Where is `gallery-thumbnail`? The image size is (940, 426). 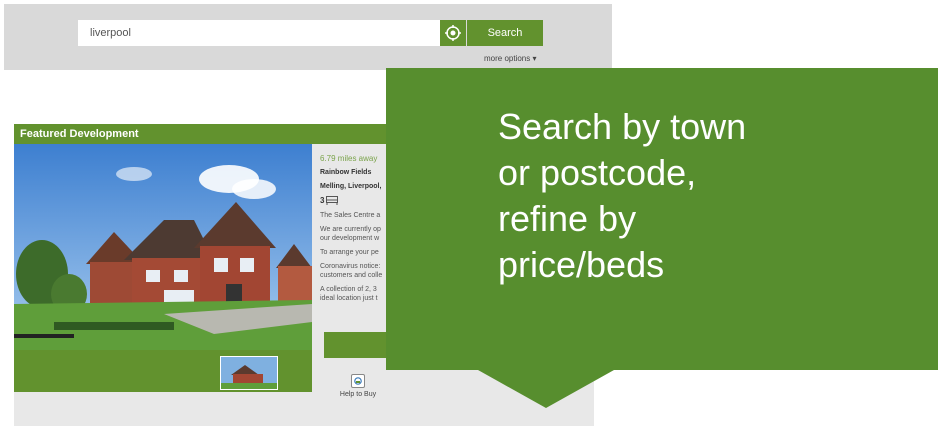 gallery-thumbnail is located at coordinates (249, 373).